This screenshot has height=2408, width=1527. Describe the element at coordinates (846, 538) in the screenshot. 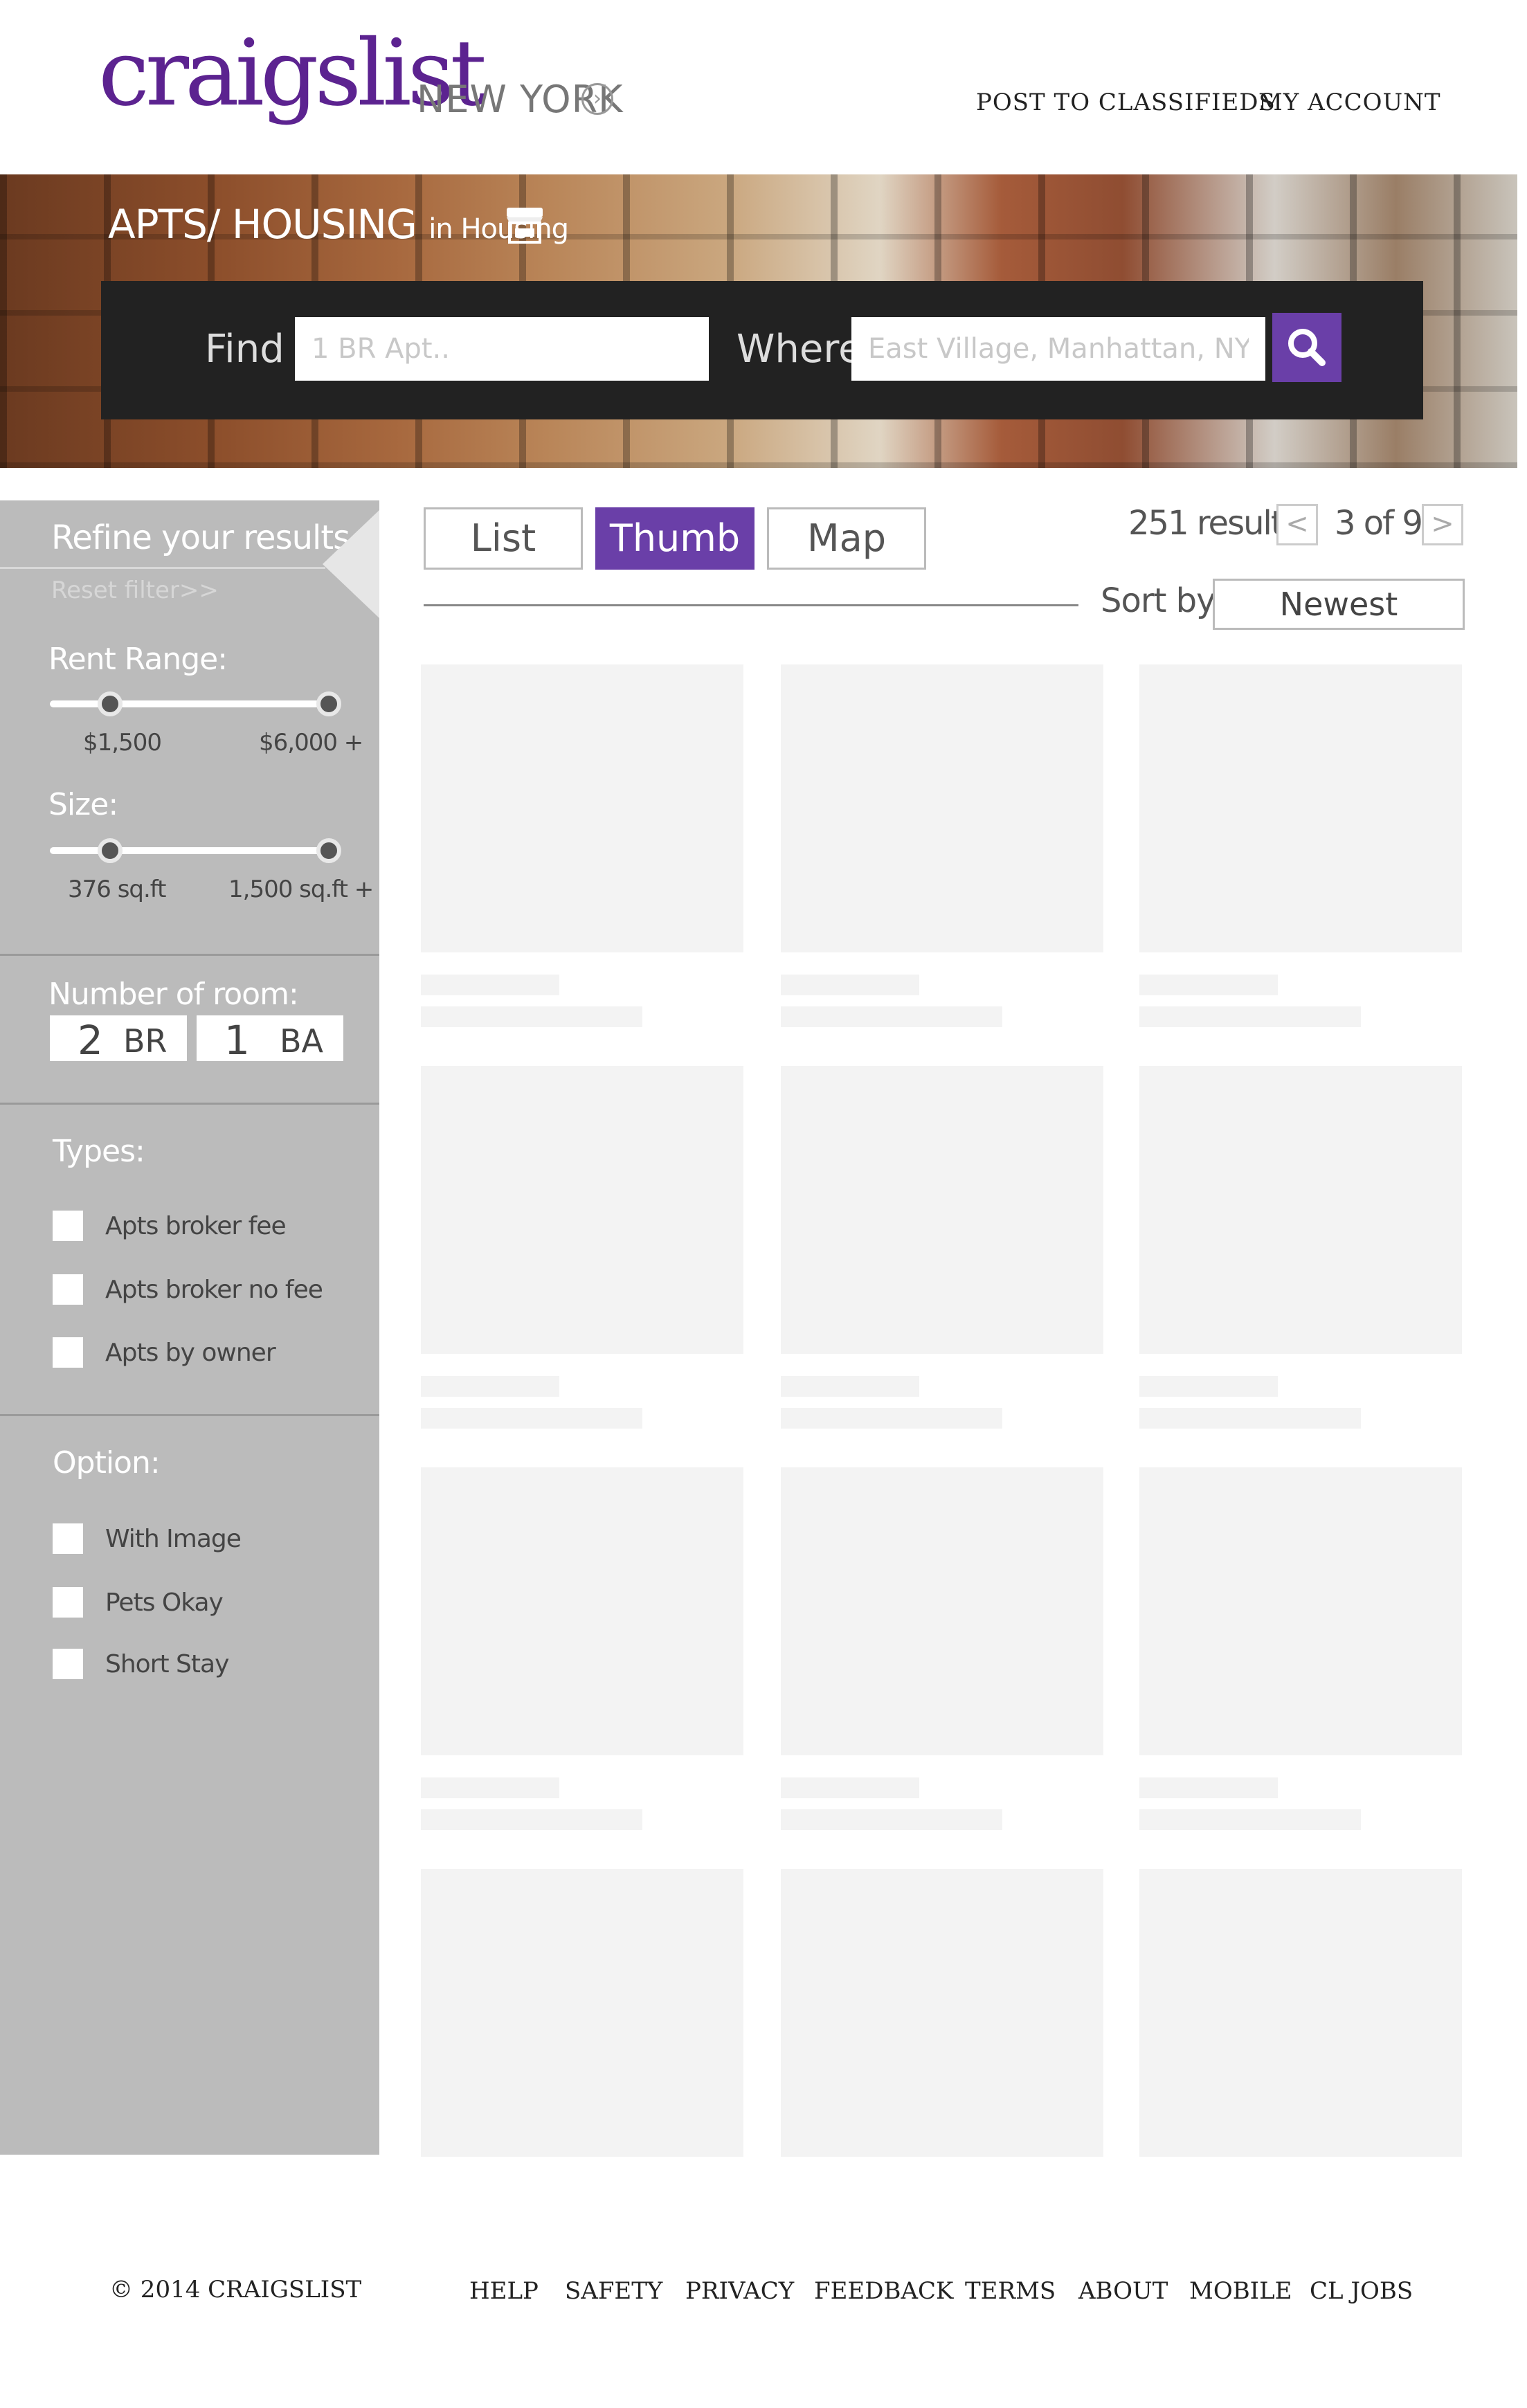

I see `view-map-button: Map` at that location.